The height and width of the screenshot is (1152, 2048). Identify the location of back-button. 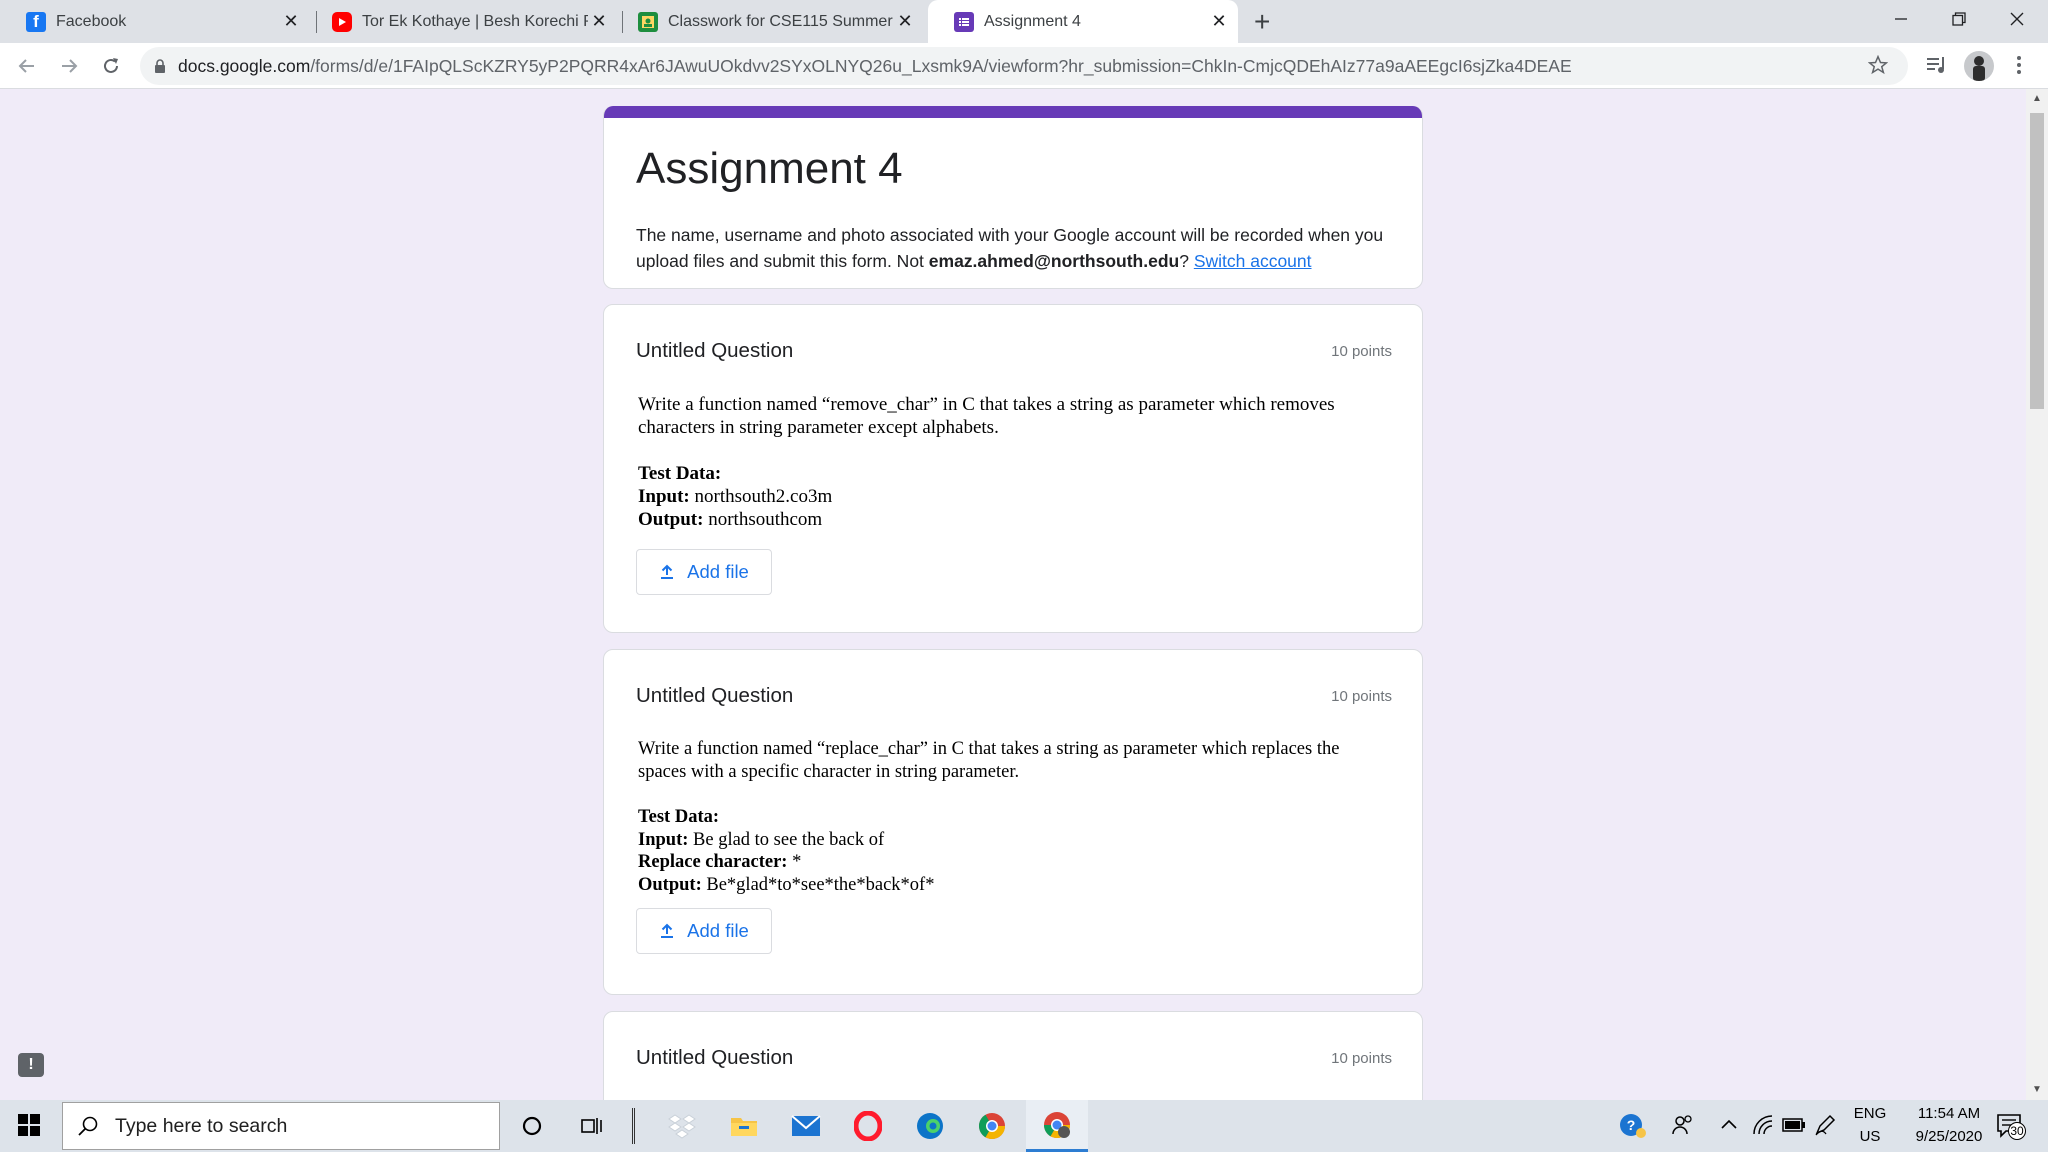
(27, 66).